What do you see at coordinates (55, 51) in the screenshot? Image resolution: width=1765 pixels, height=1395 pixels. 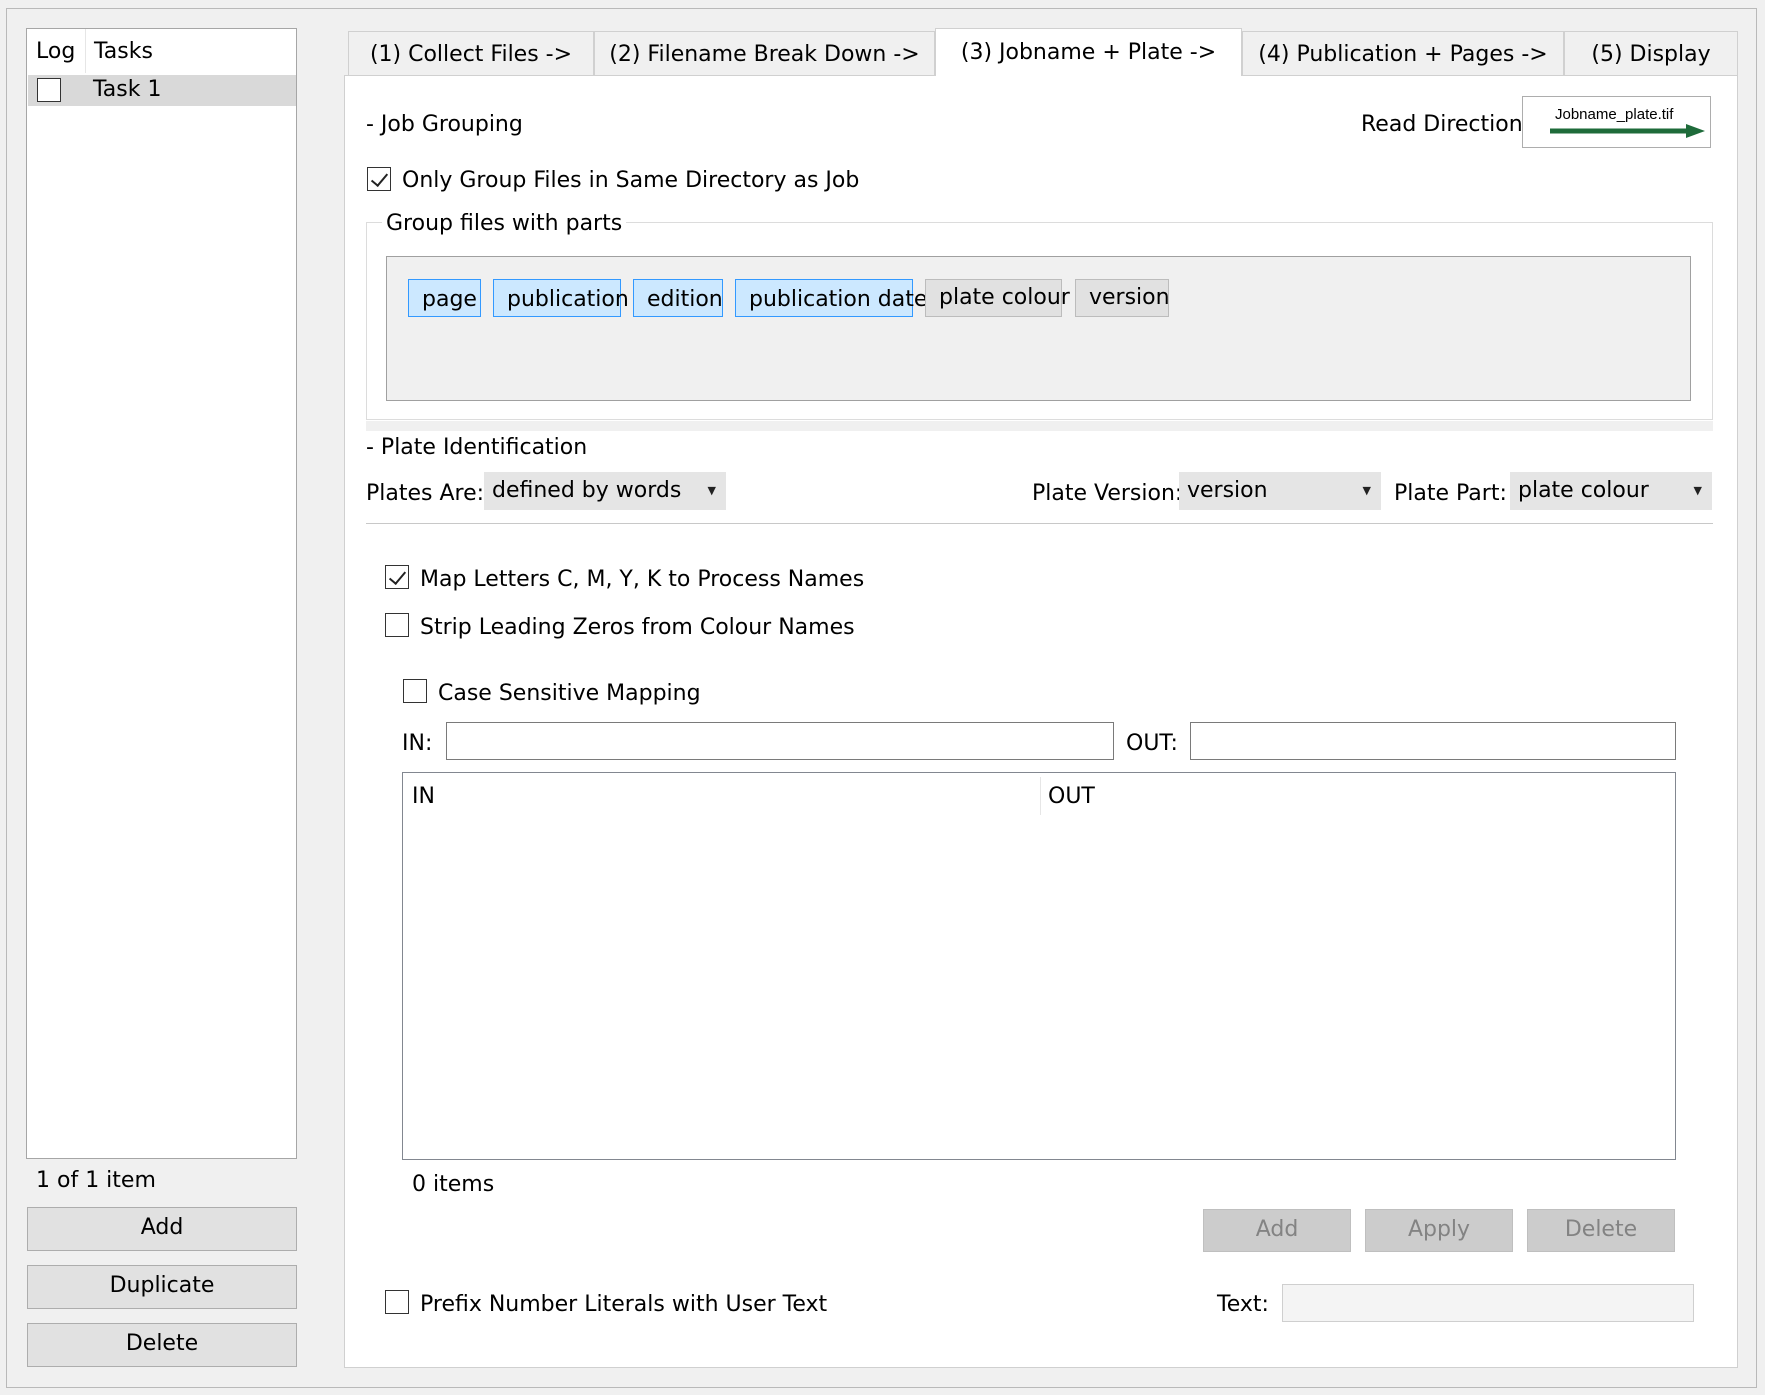 I see `log-column-header: Log` at bounding box center [55, 51].